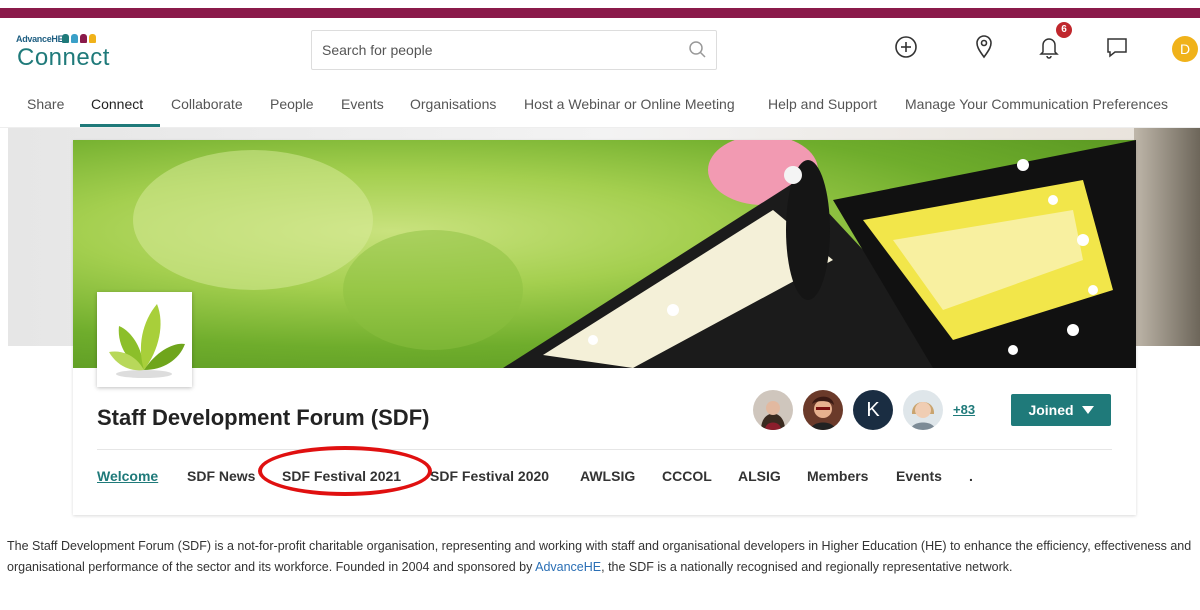 The width and height of the screenshot is (1200, 610). What do you see at coordinates (117, 104) in the screenshot?
I see `nav-connect: Connect` at bounding box center [117, 104].